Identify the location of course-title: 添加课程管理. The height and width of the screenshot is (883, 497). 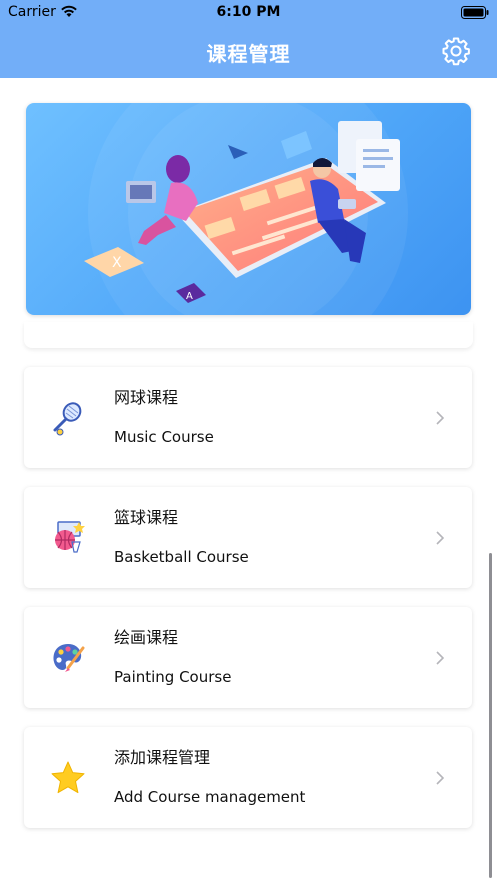
(162, 757).